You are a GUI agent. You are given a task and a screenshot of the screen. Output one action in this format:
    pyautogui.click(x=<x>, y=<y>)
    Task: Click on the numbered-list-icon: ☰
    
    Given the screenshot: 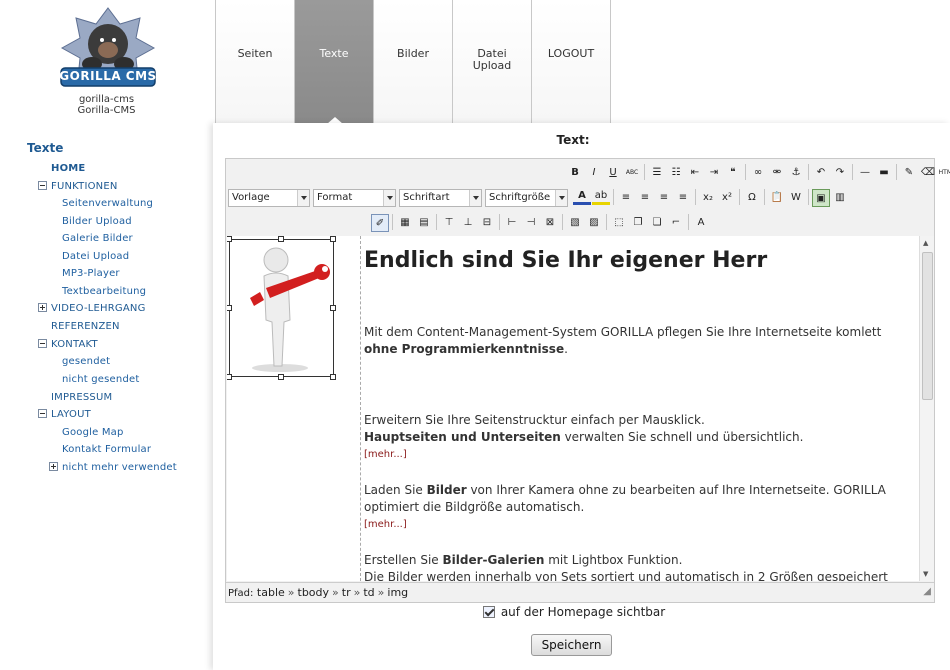 What is the action you would take?
    pyautogui.click(x=657, y=173)
    